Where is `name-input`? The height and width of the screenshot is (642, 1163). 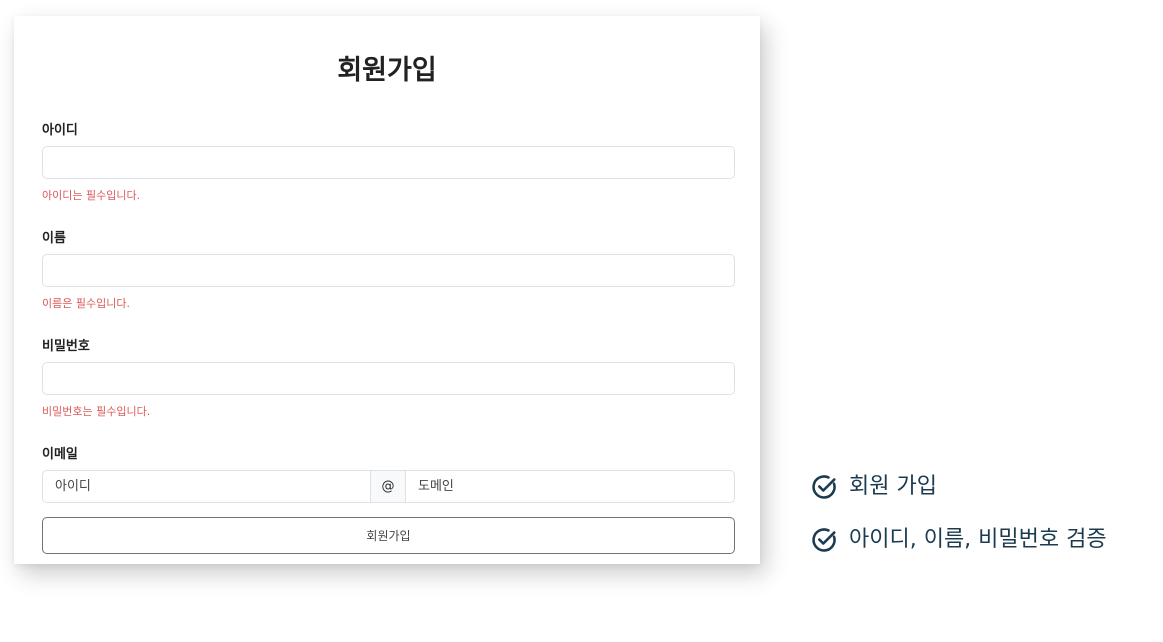 name-input is located at coordinates (388, 270).